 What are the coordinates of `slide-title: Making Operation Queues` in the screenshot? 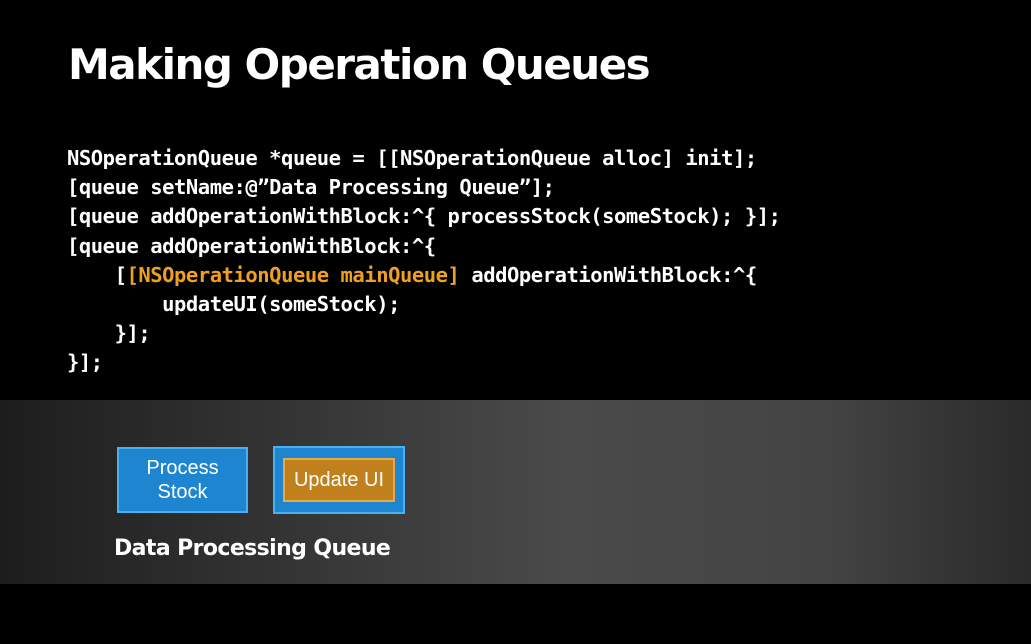 It's located at (359, 64).